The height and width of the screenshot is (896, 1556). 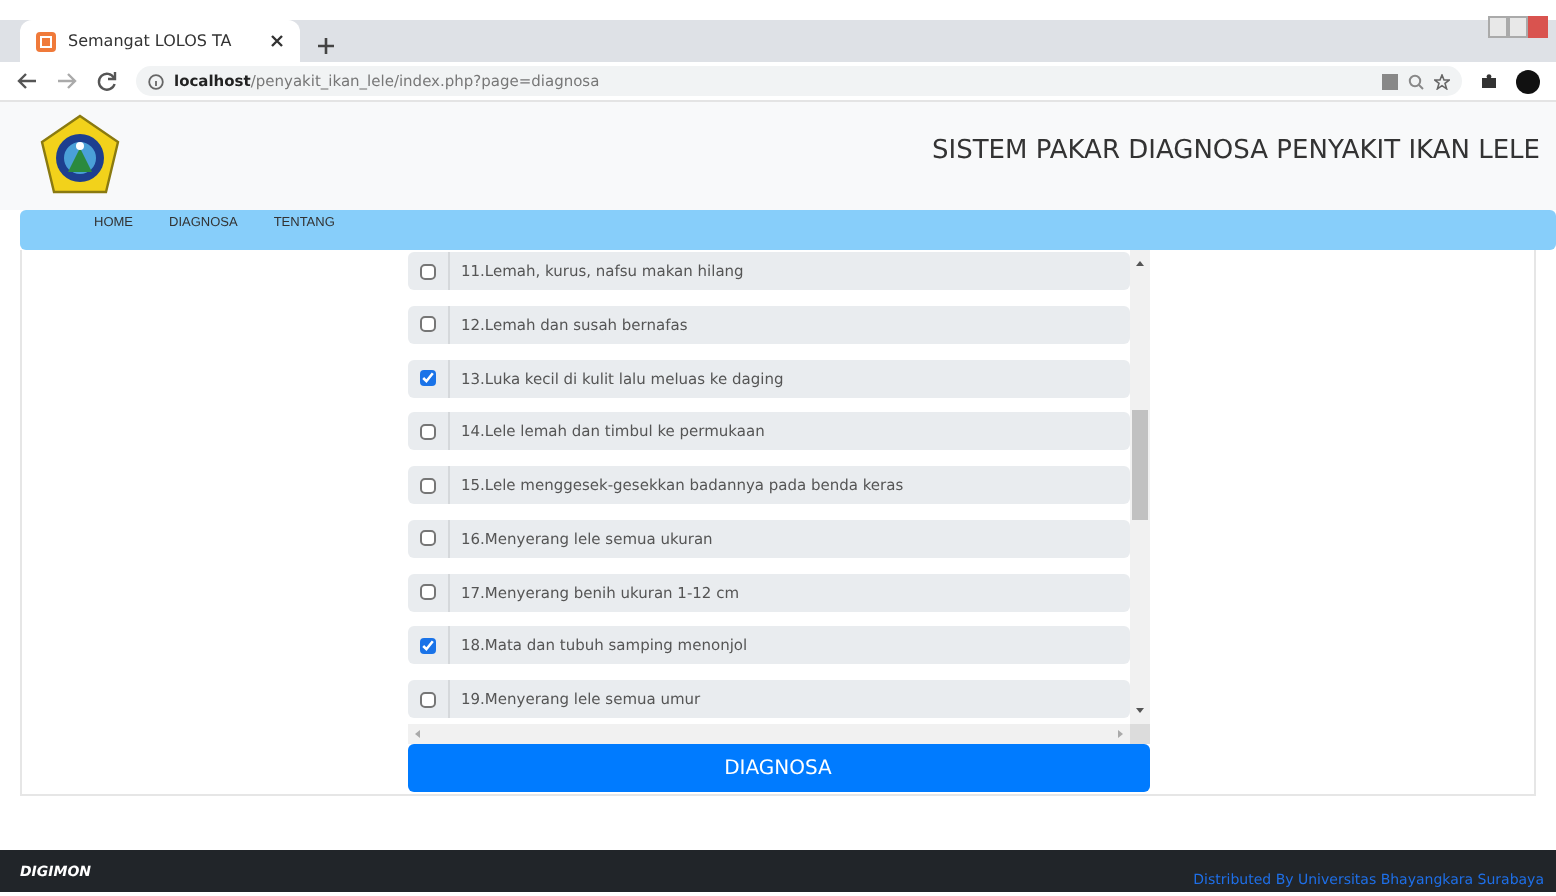 What do you see at coordinates (1236, 150) in the screenshot?
I see `site-title: SISTEM PAKAR DIAGNOSA PENYAKIT IKAN LELE` at bounding box center [1236, 150].